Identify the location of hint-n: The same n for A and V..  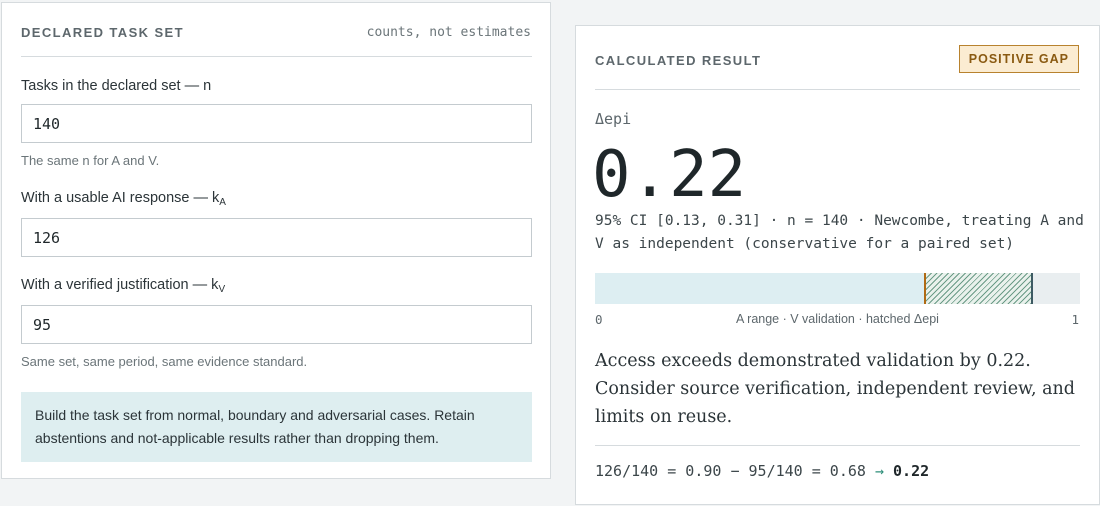
(90, 160).